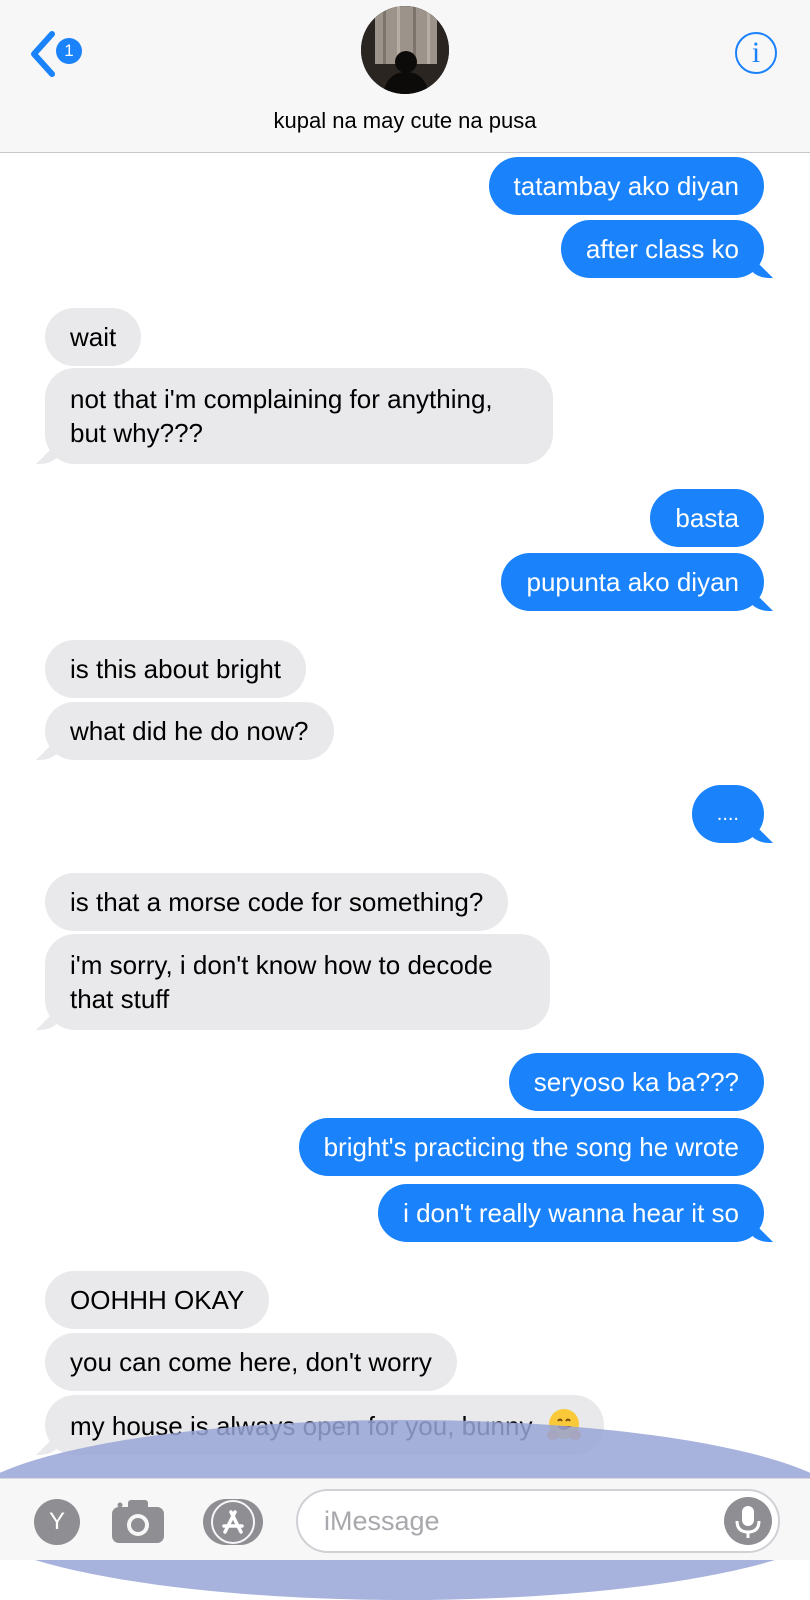 This screenshot has height=1600, width=810. What do you see at coordinates (571, 1213) in the screenshot?
I see `message-bubble-sent: i don't really wanna hear it so` at bounding box center [571, 1213].